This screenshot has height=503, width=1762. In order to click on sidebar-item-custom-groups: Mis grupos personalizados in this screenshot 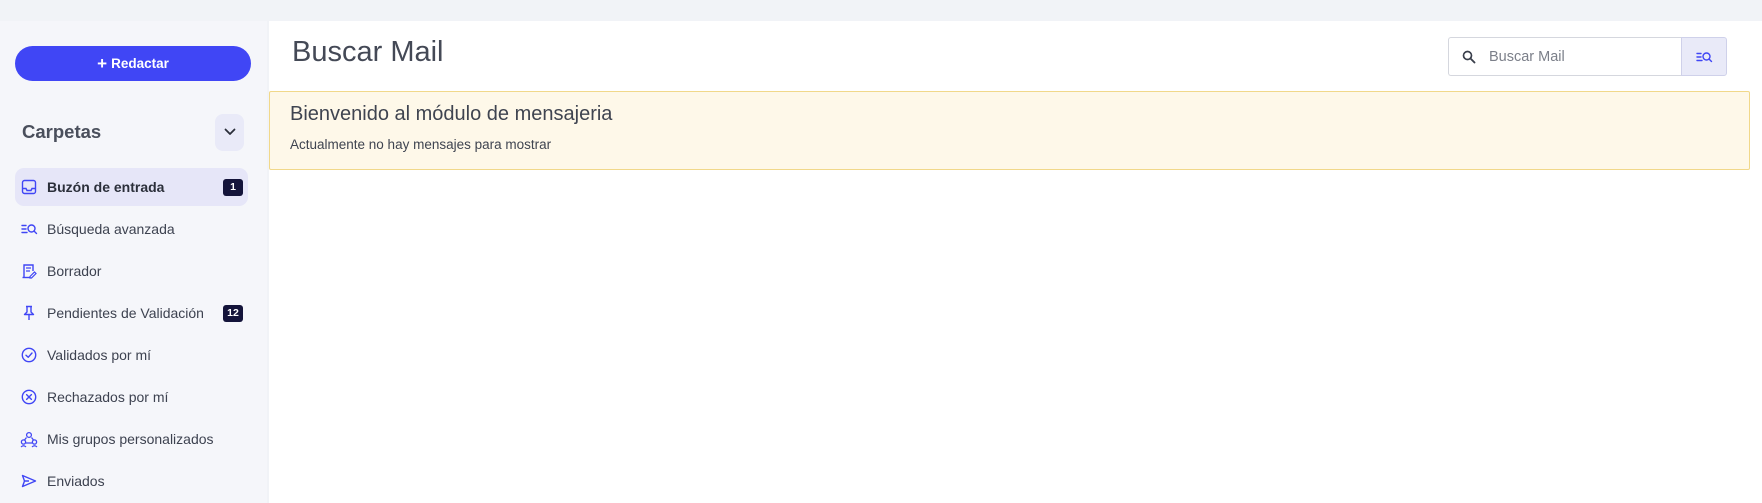, I will do `click(131, 439)`.